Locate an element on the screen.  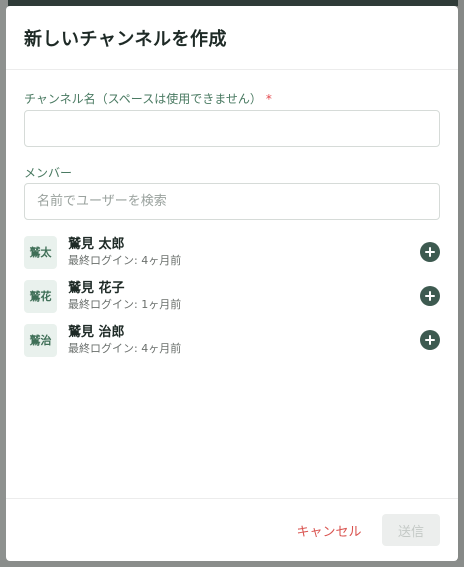
member-item: 鷲花 鷲見 花子 最終ログイン: 1ヶ月前 is located at coordinates (232, 296).